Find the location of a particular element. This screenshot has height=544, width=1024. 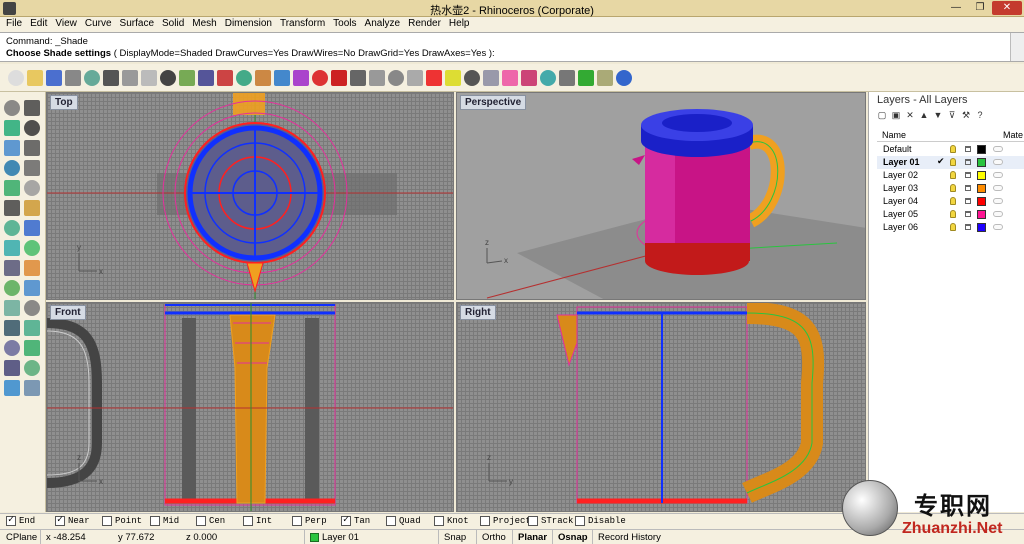

wireframe-icon is located at coordinates (396, 78).